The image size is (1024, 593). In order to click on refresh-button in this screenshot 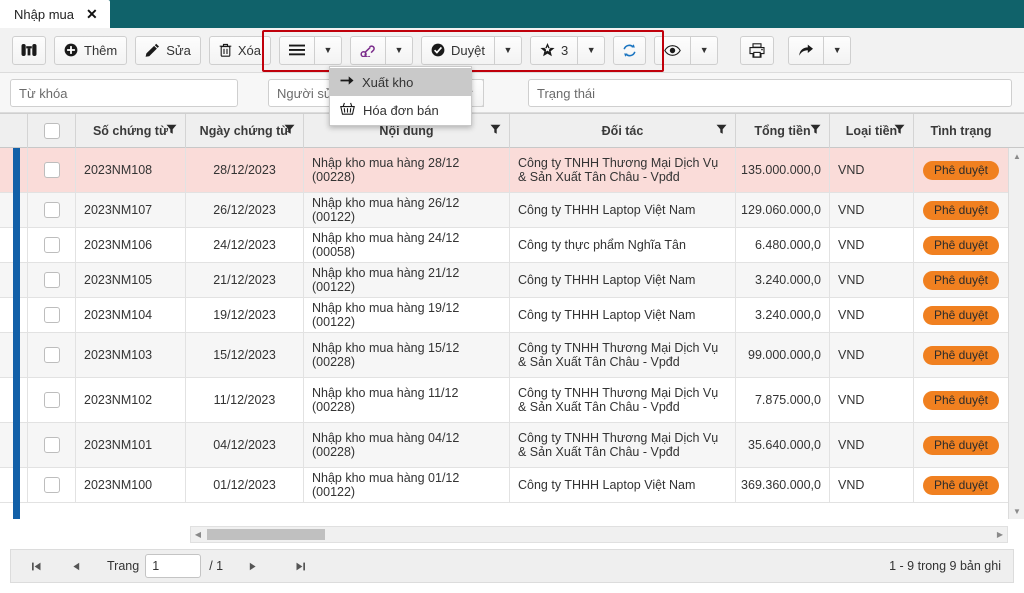, I will do `click(630, 50)`.